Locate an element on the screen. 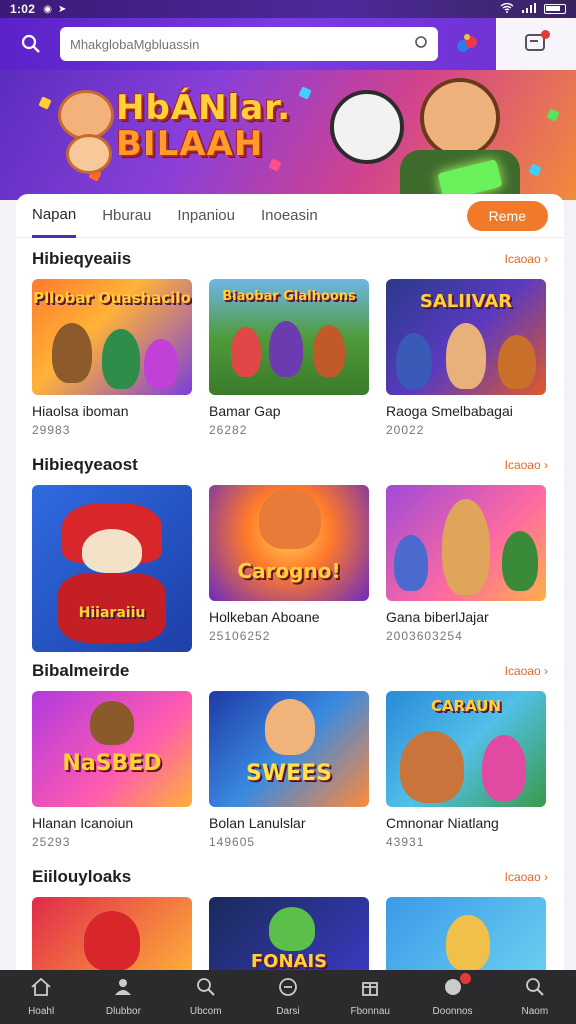 This screenshot has height=1024, width=576. tab-bar: Napan Hburau Inpaniou Inoeasin Reme is located at coordinates (290, 216).